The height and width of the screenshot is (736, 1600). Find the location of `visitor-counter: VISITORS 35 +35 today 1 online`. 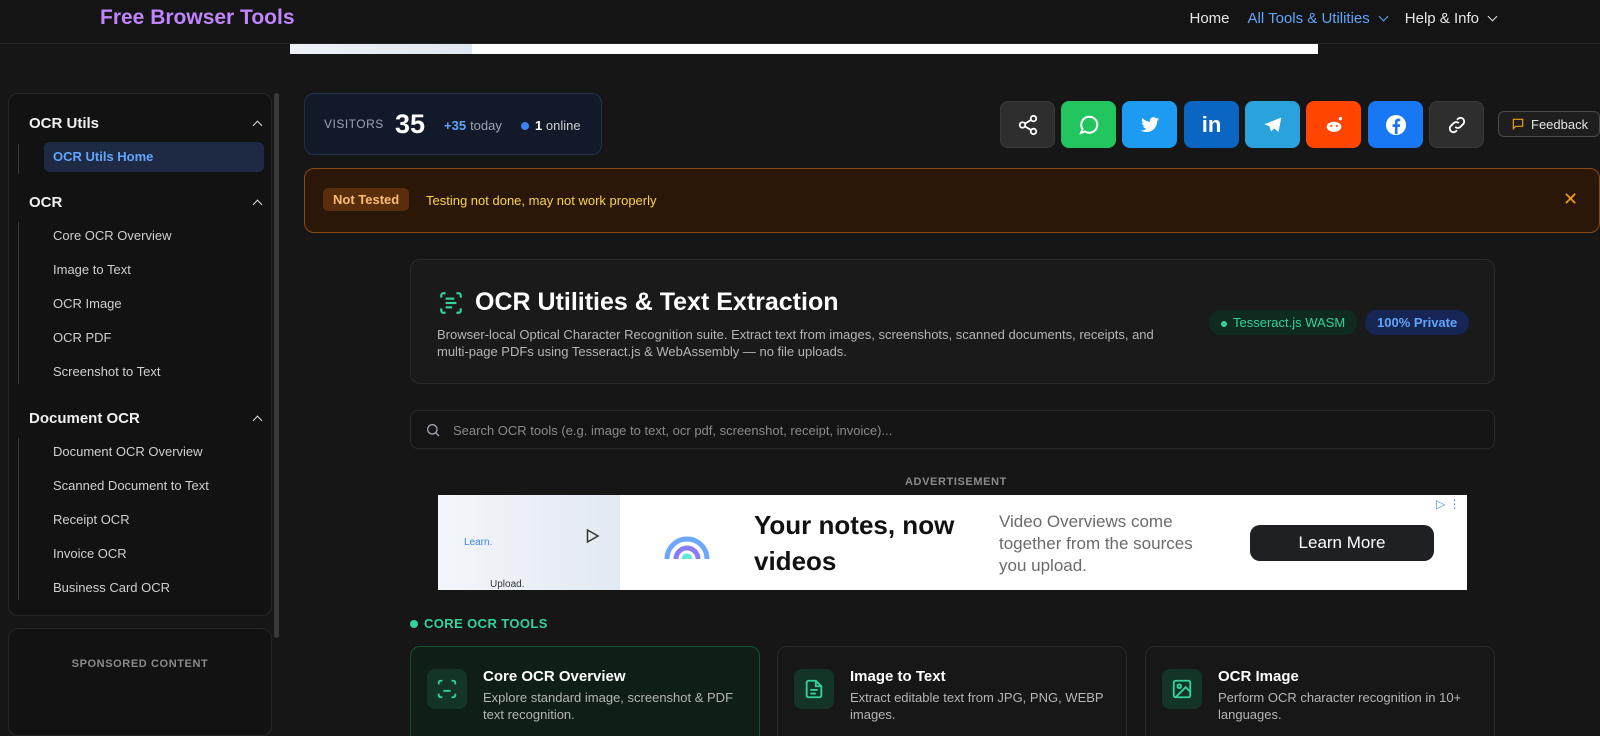

visitor-counter: VISITORS 35 +35 today 1 online is located at coordinates (453, 124).